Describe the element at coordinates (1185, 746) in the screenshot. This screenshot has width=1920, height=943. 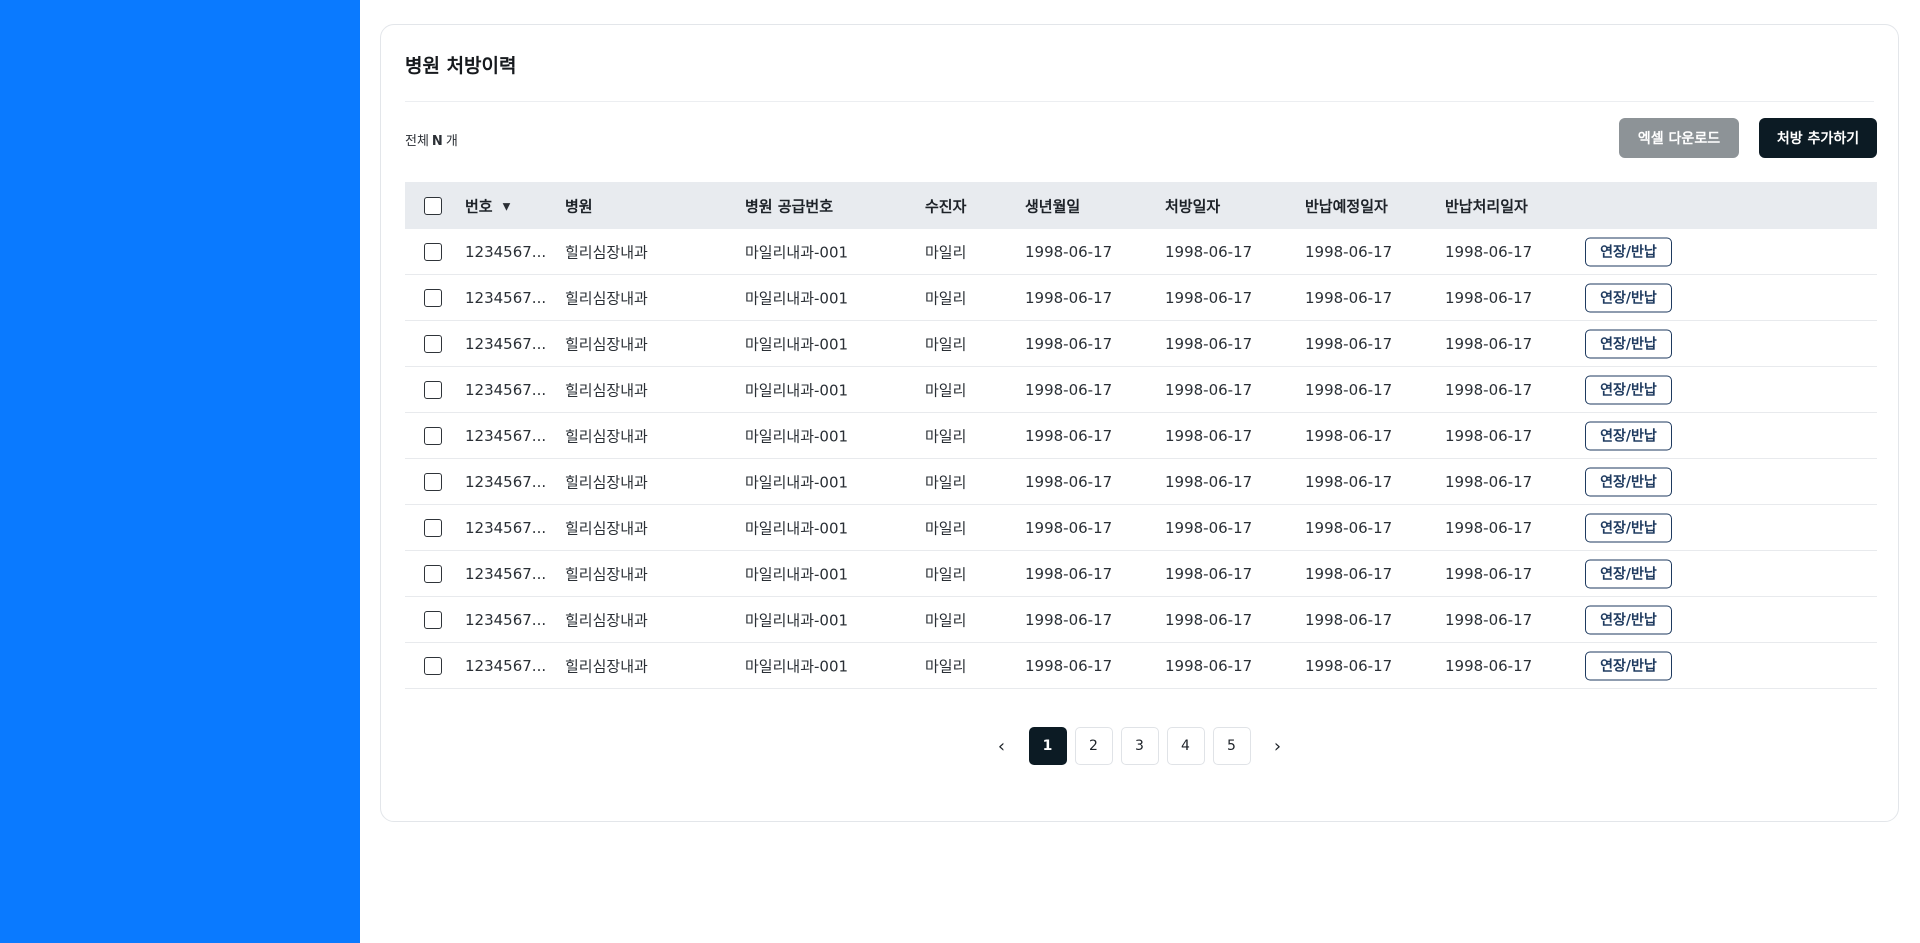
I see `page-button-4: 4` at that location.